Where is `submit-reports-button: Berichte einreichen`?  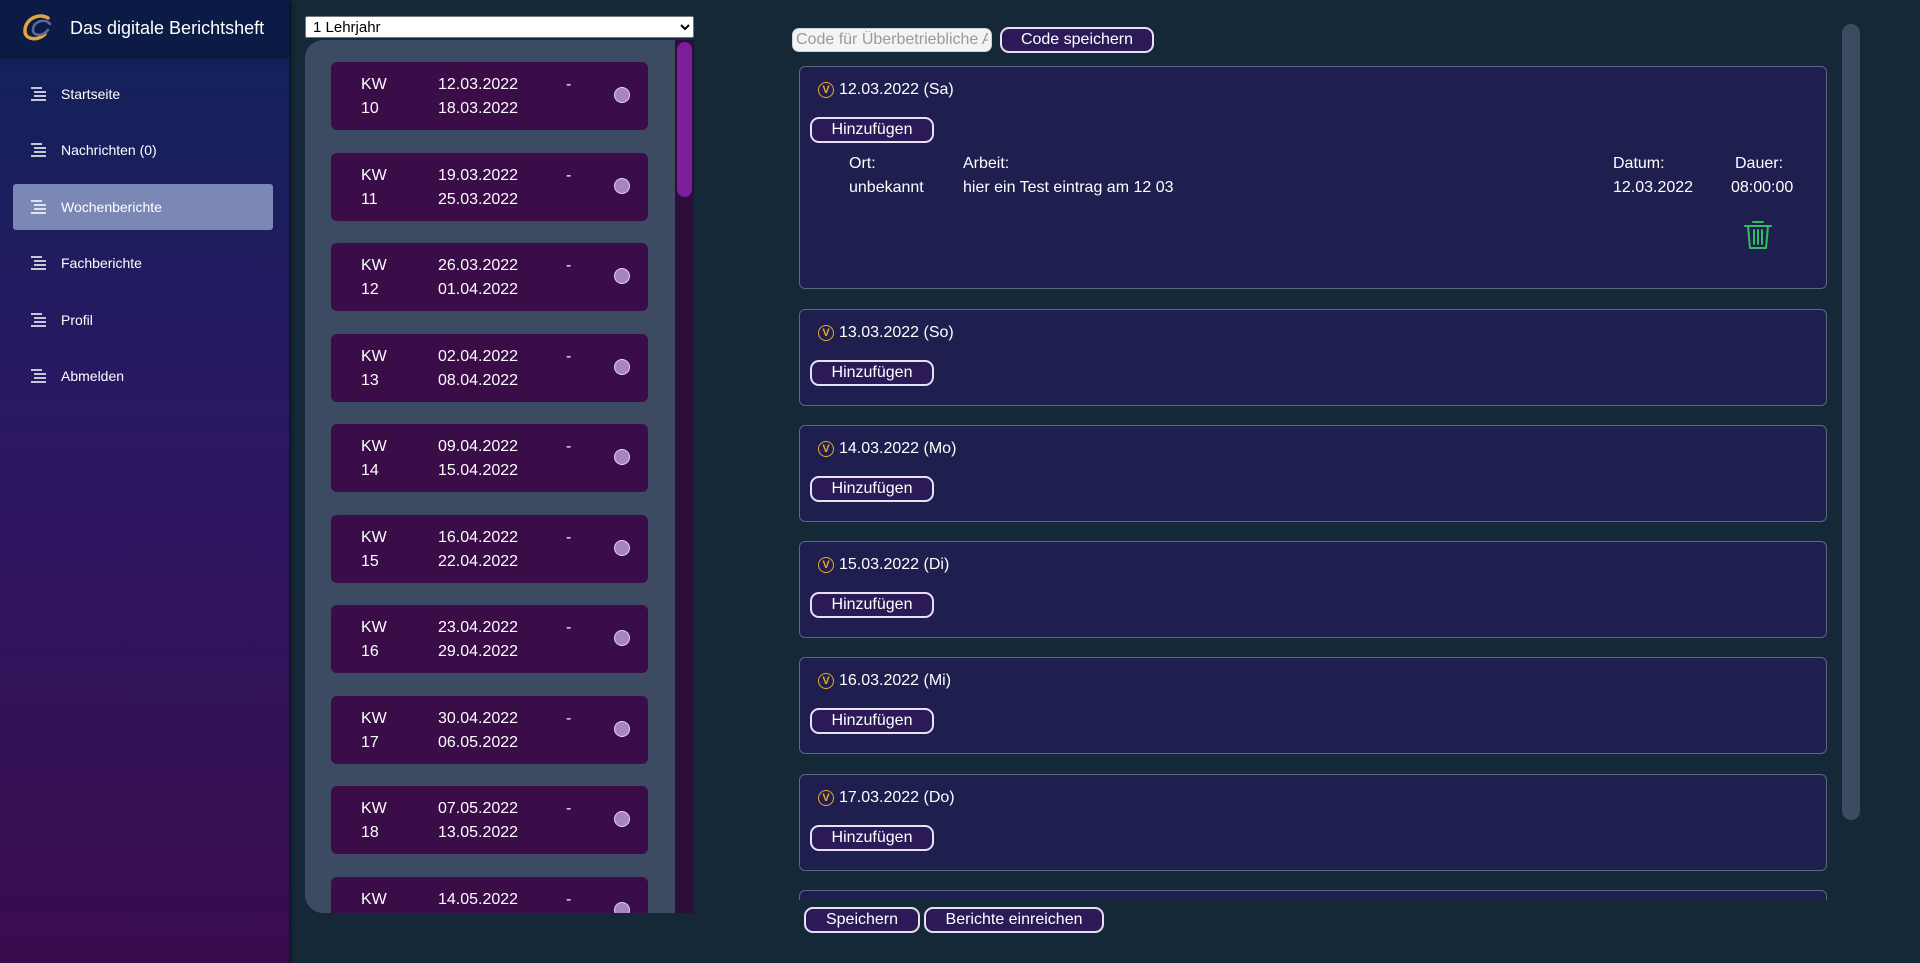 submit-reports-button: Berichte einreichen is located at coordinates (1014, 920).